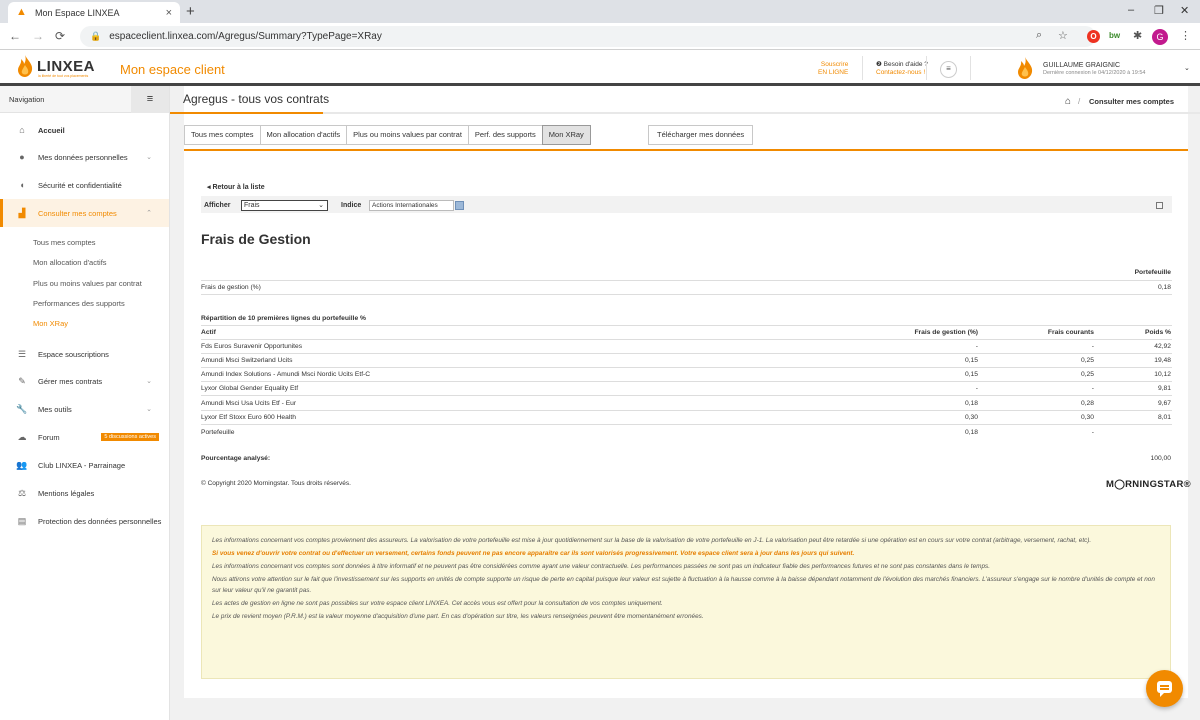 This screenshot has height=720, width=1200. What do you see at coordinates (25, 66) in the screenshot?
I see `linxea-flame-logo-icon` at bounding box center [25, 66].